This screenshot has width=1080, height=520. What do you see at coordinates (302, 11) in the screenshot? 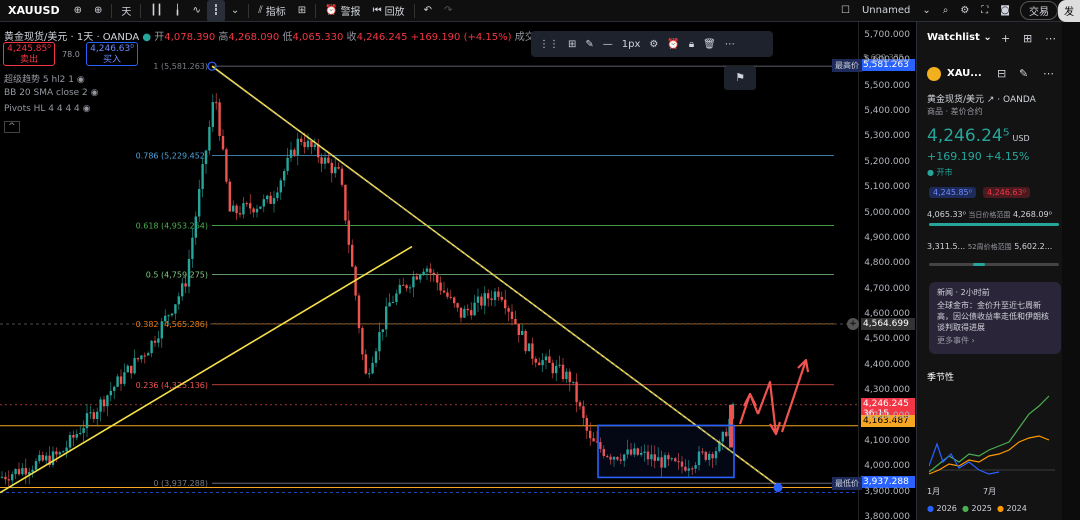
I see `templates-icon: ⊞` at bounding box center [302, 11].